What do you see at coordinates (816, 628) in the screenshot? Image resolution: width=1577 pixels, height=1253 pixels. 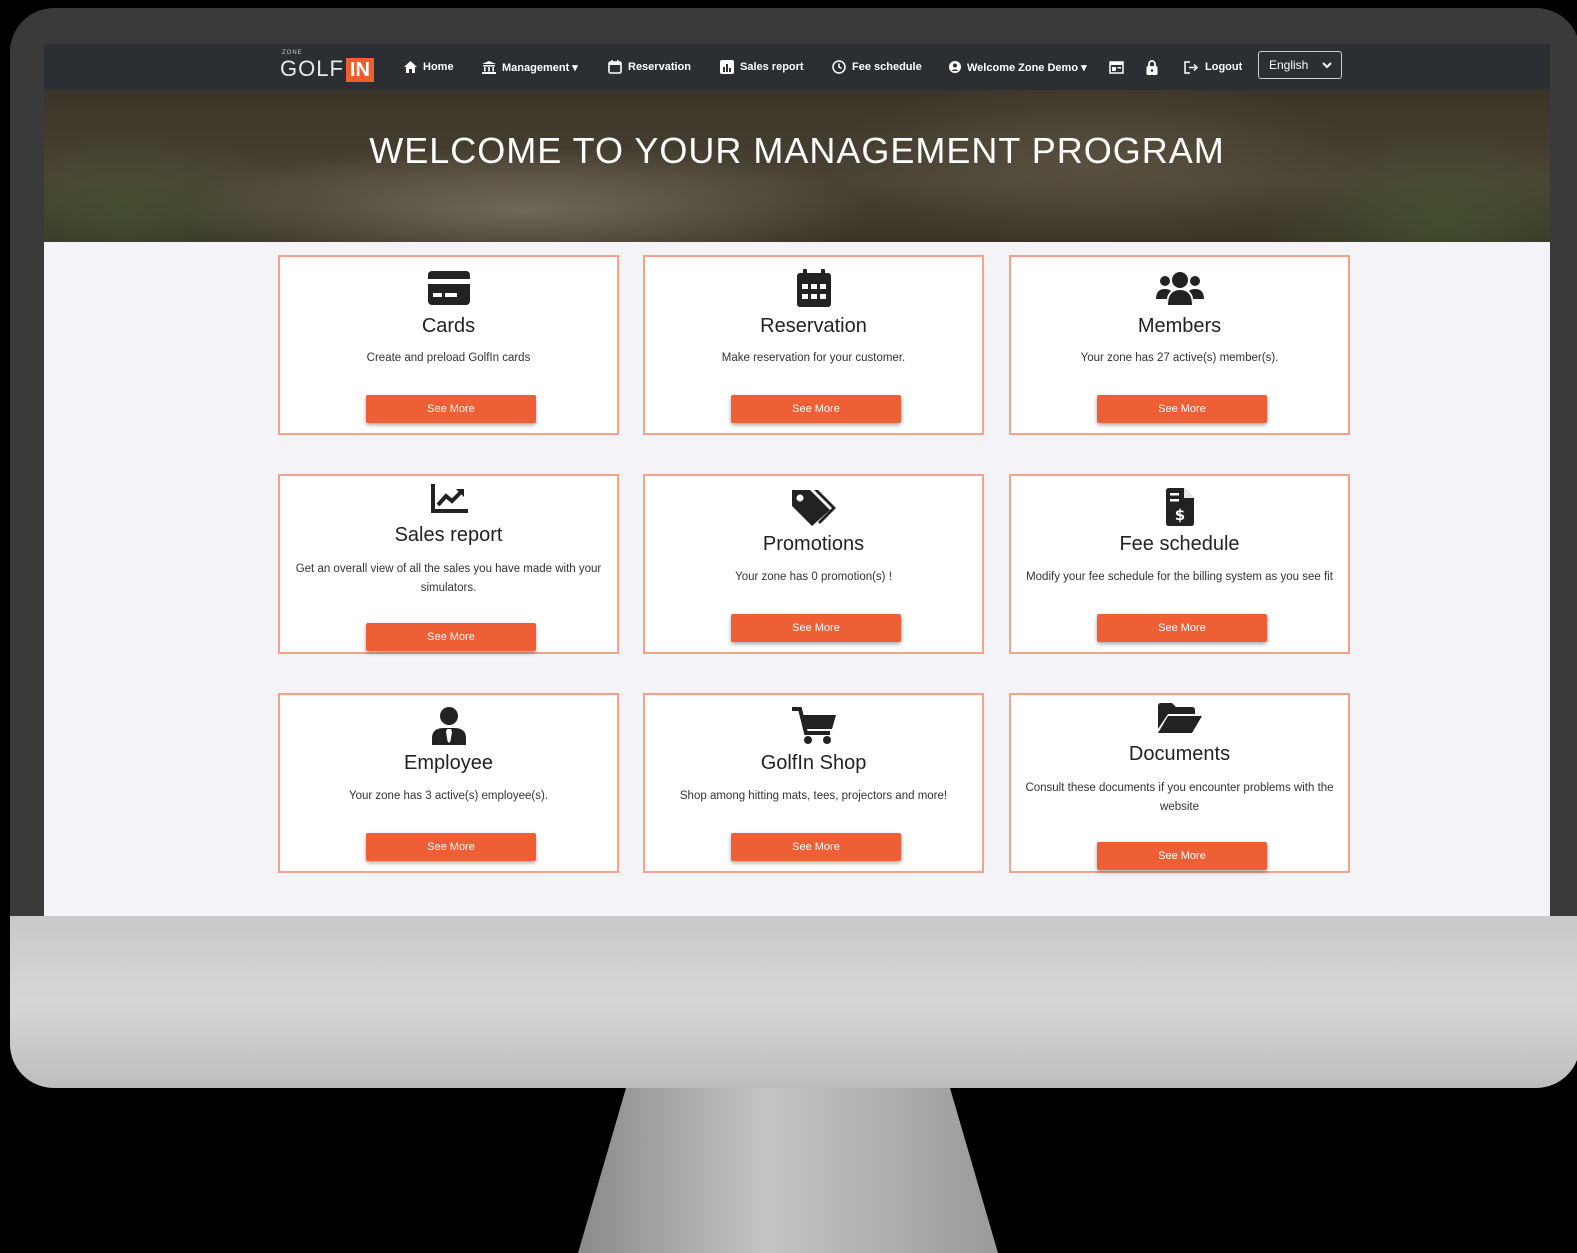 I see `see-more-button-promotions: See More` at bounding box center [816, 628].